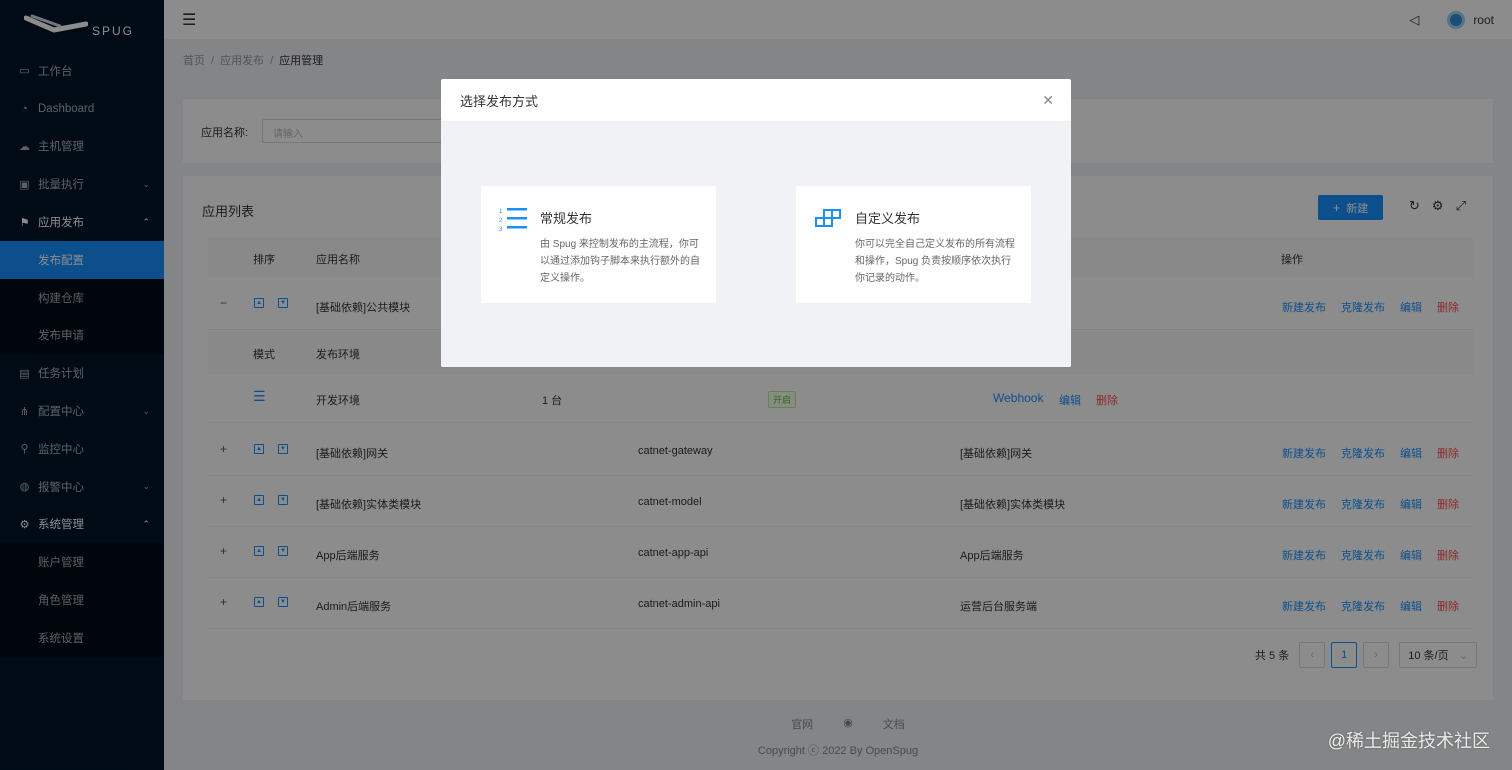  I want to click on svg-text: 3, so click(501, 229).